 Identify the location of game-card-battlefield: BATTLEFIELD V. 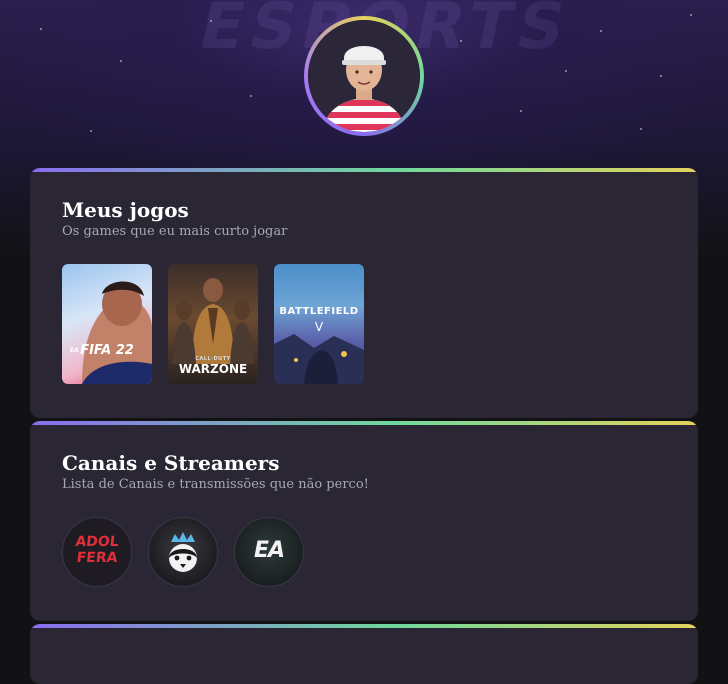
(319, 324).